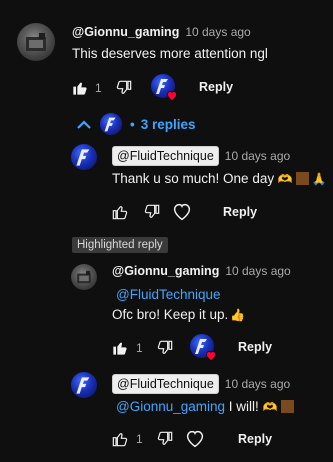 This screenshot has height=462, width=333. Describe the element at coordinates (238, 315) in the screenshot. I see `thumbs-up-emoji: 👍` at that location.